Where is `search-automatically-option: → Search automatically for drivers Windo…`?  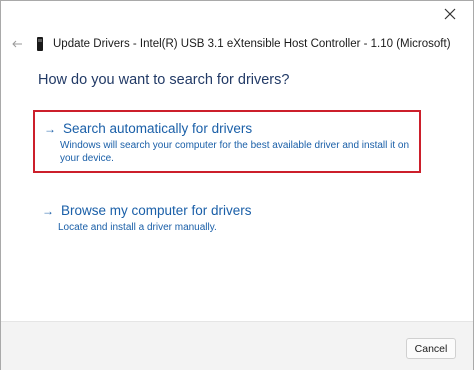
search-automatically-option: → Search automatically for drivers Windo… is located at coordinates (227, 141).